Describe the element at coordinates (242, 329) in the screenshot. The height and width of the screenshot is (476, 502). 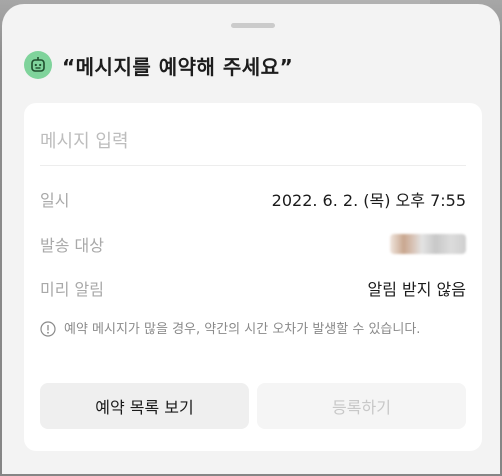
I see `notice-text: 예약 메시지가 많을 경우, 약간의 시간 오차가 발생할 수 있습니다.` at that location.